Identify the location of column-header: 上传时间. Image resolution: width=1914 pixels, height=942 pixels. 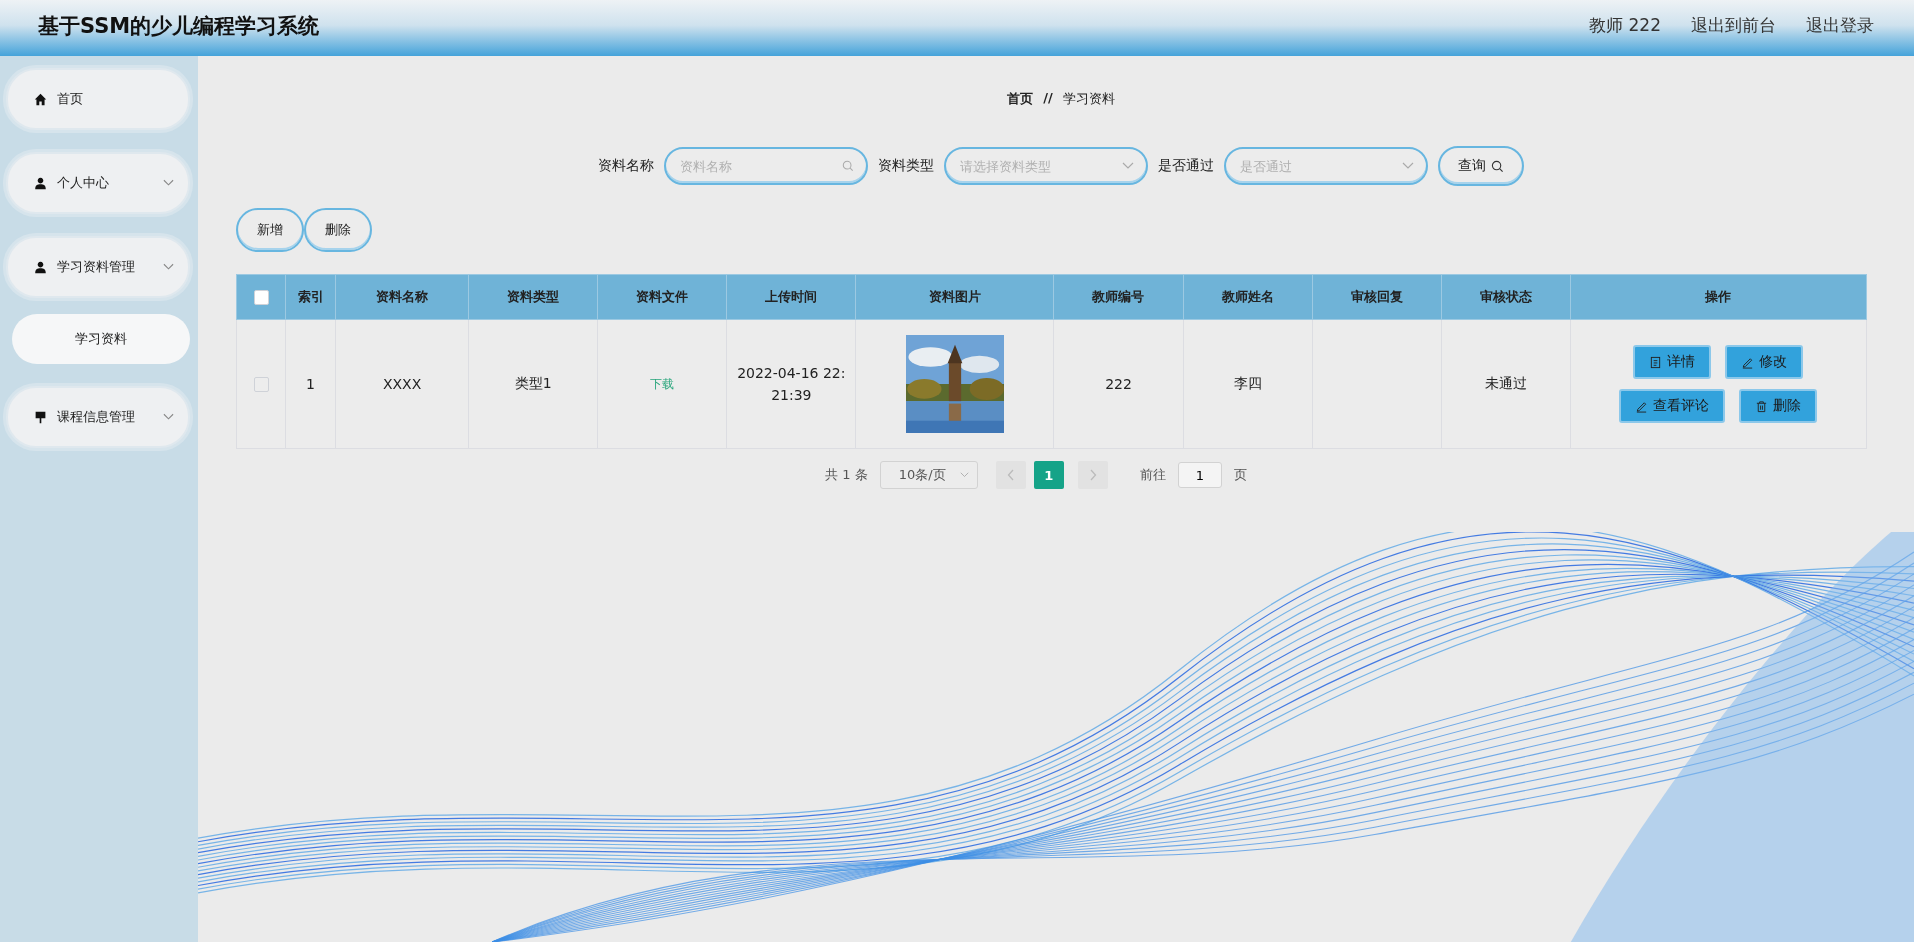
(791, 297).